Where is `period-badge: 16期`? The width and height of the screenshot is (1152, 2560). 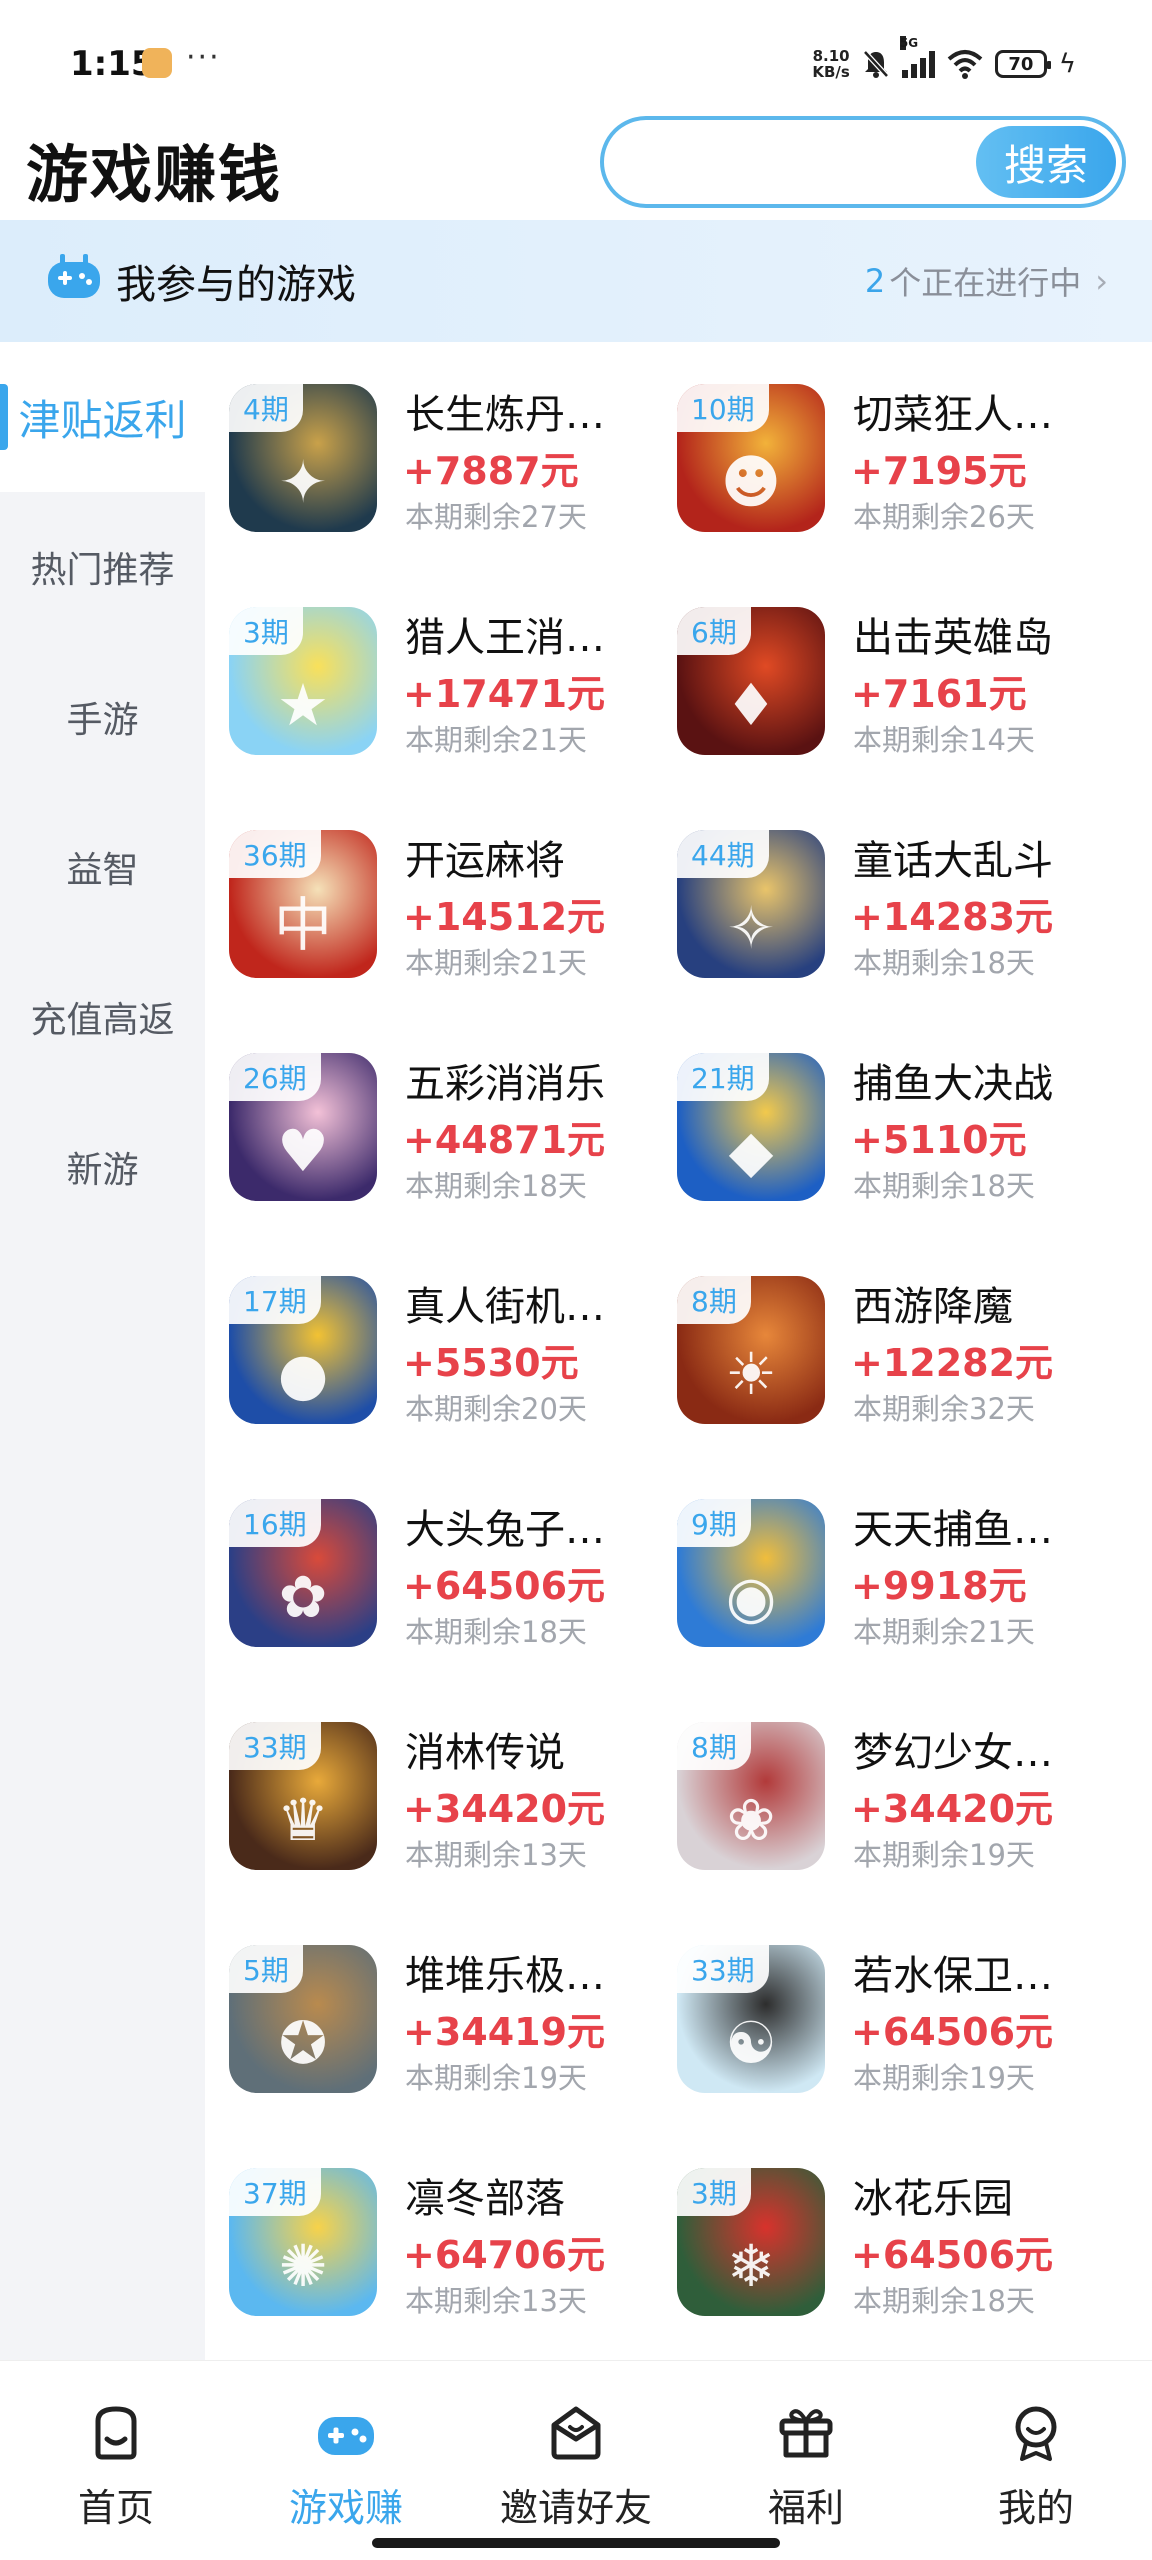
period-badge: 16期 is located at coordinates (275, 1523).